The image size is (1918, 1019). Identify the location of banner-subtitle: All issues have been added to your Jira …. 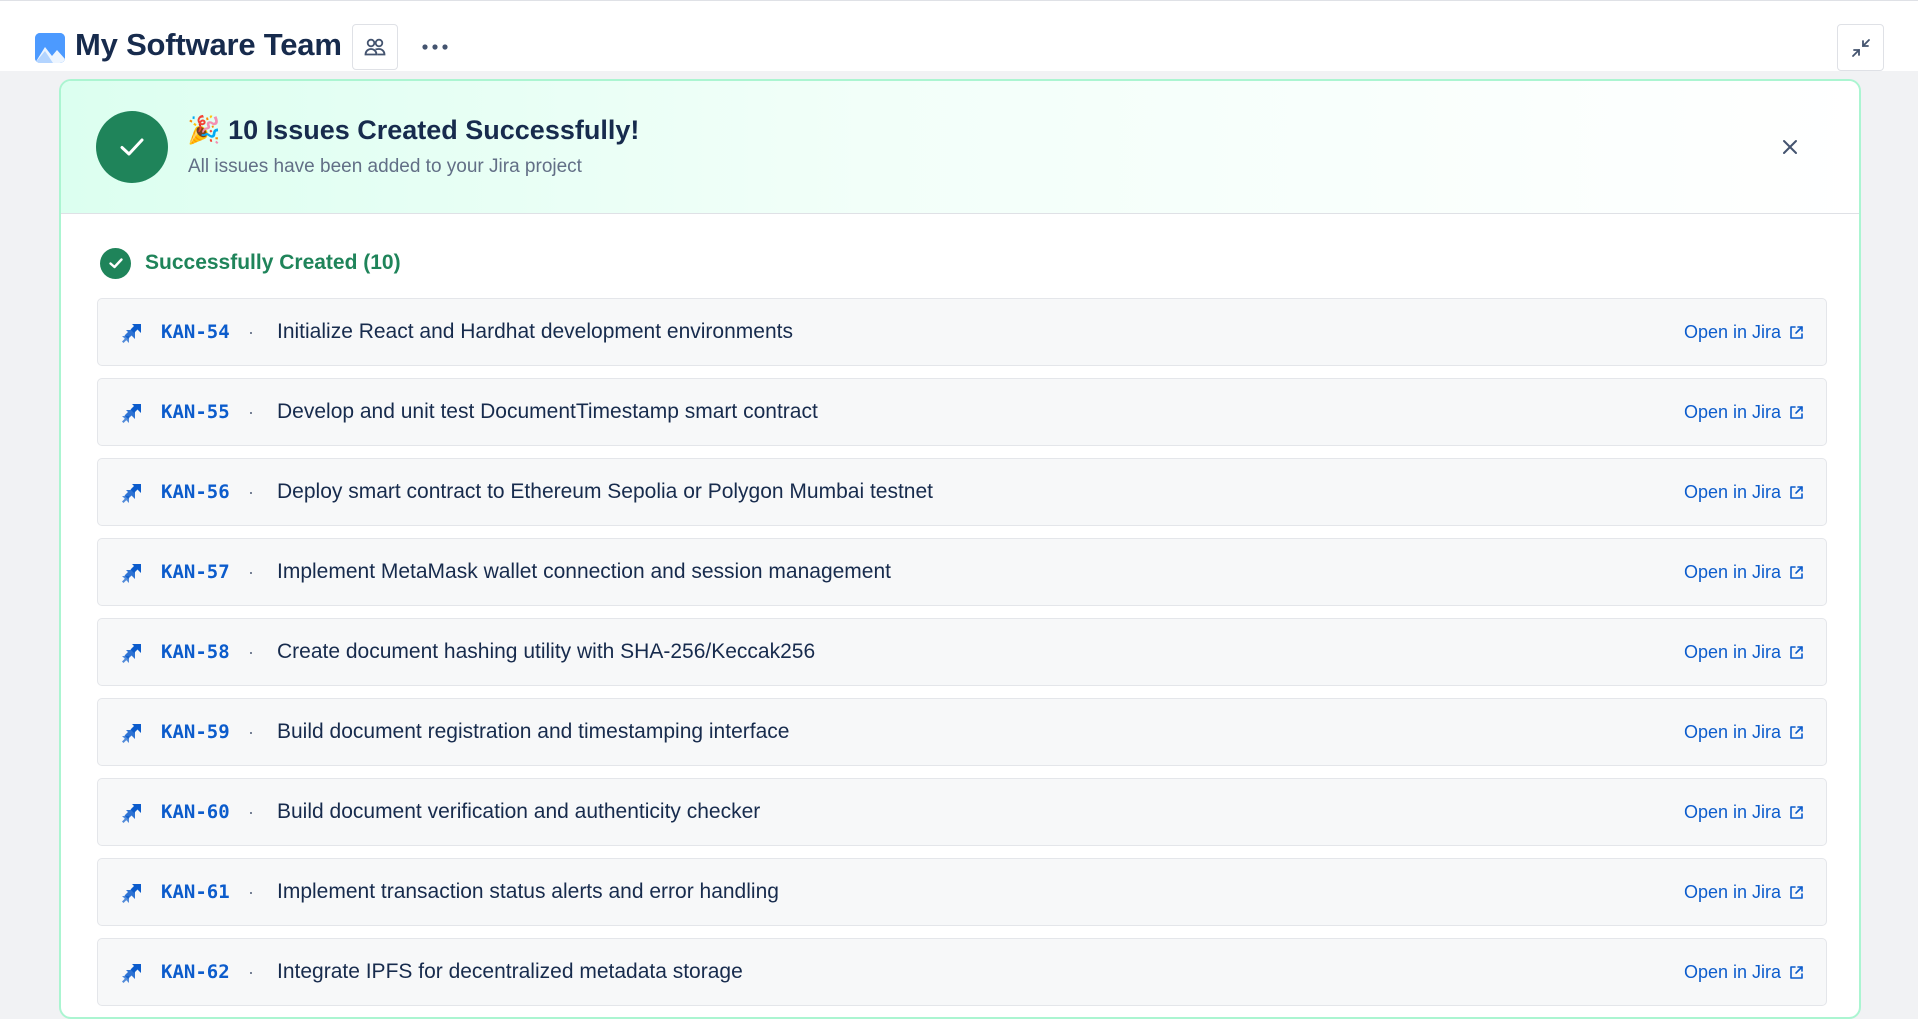
(385, 166).